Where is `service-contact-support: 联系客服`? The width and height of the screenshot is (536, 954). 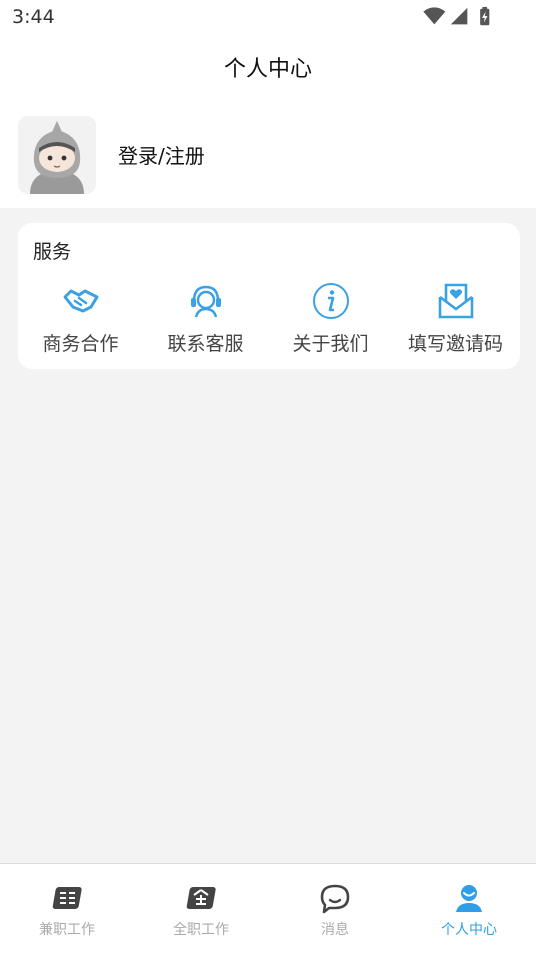
service-contact-support: 联系客服 is located at coordinates (205, 319).